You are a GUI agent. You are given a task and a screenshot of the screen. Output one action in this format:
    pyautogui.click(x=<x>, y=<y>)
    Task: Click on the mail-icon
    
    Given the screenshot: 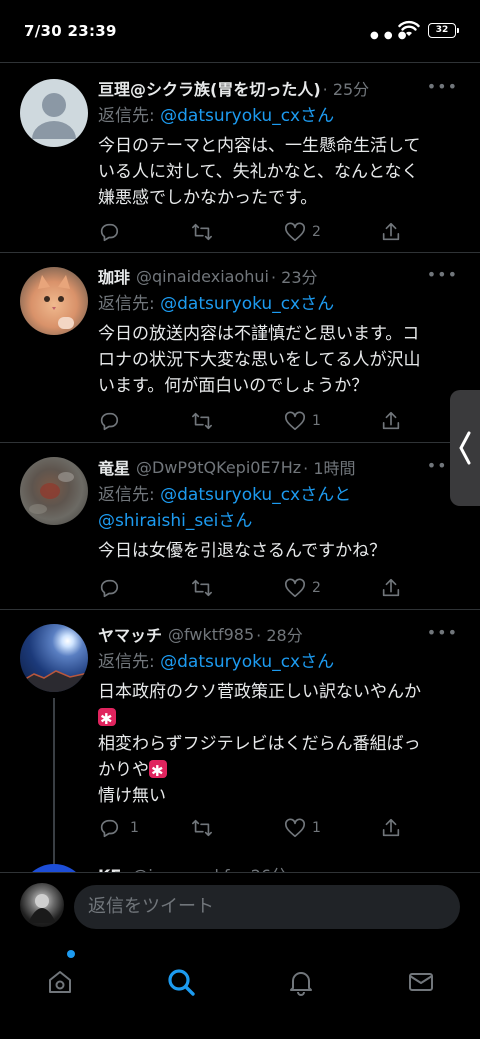 What is the action you would take?
    pyautogui.click(x=421, y=982)
    